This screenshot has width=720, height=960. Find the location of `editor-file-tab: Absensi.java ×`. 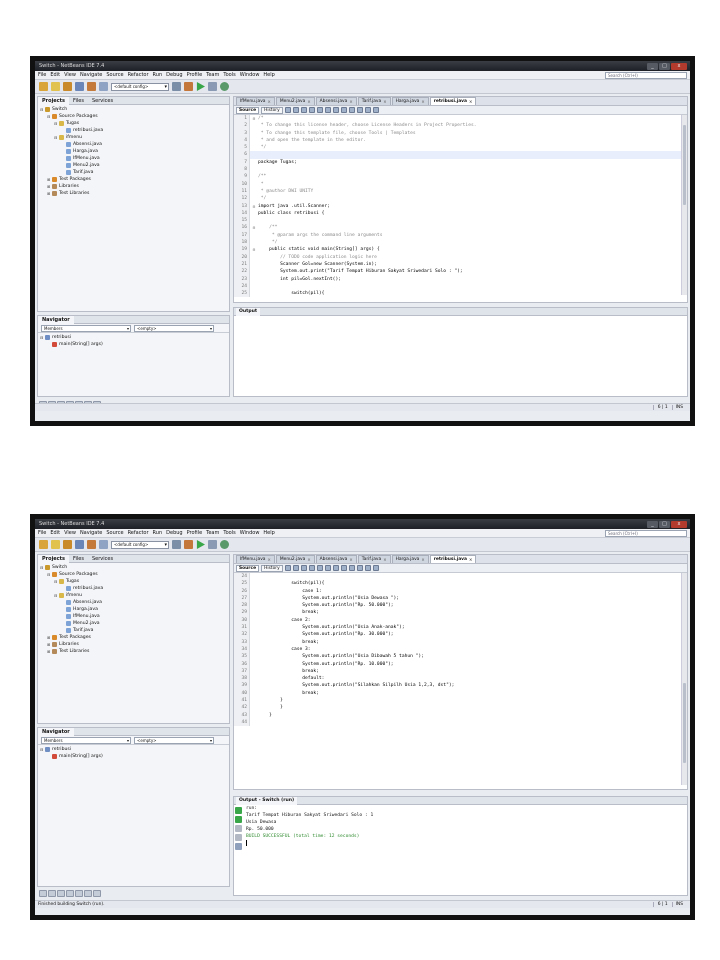

editor-file-tab: Absensi.java × is located at coordinates (336, 101).